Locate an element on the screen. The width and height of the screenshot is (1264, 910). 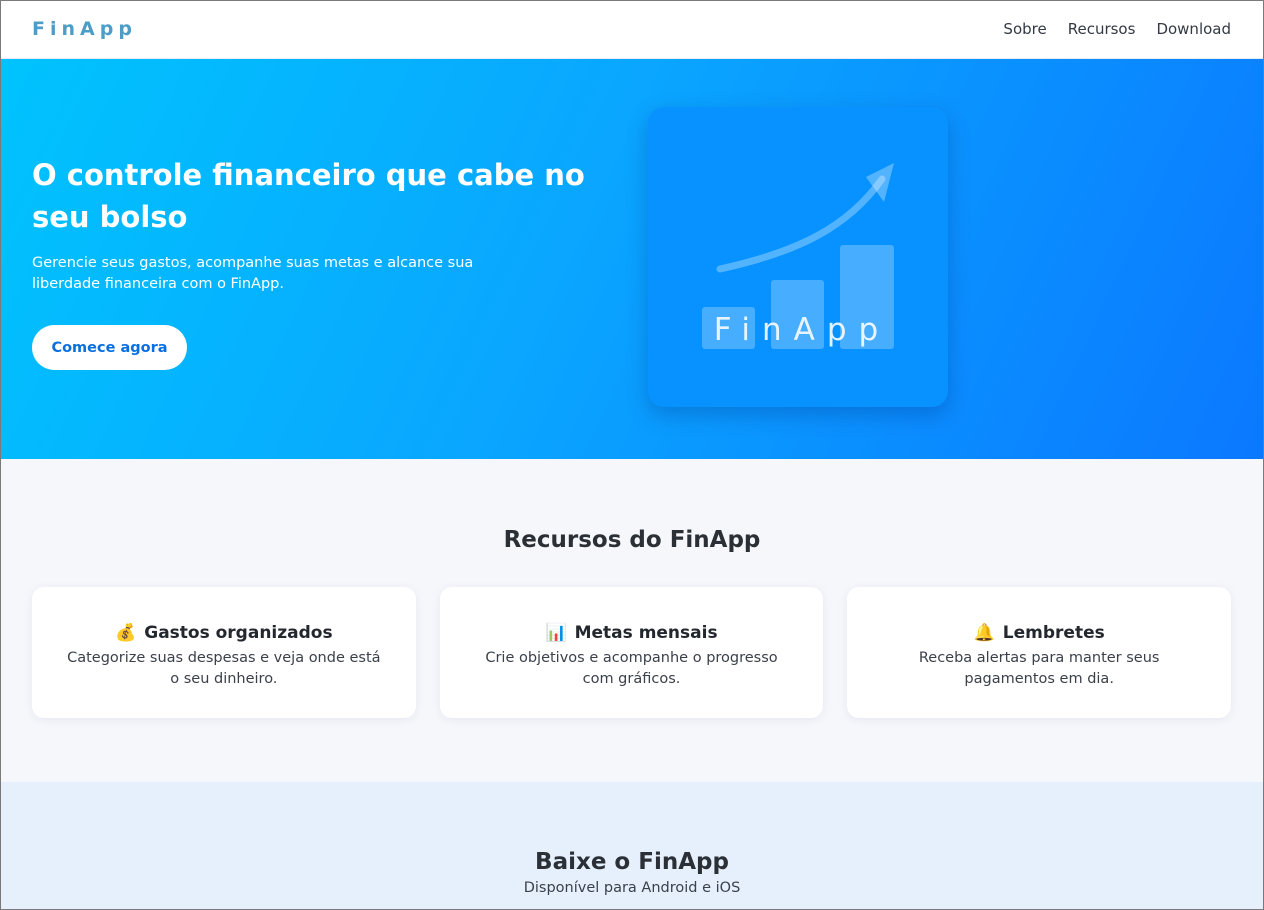
feature-card-title: 🔔 Lembretes is located at coordinates (1039, 633).